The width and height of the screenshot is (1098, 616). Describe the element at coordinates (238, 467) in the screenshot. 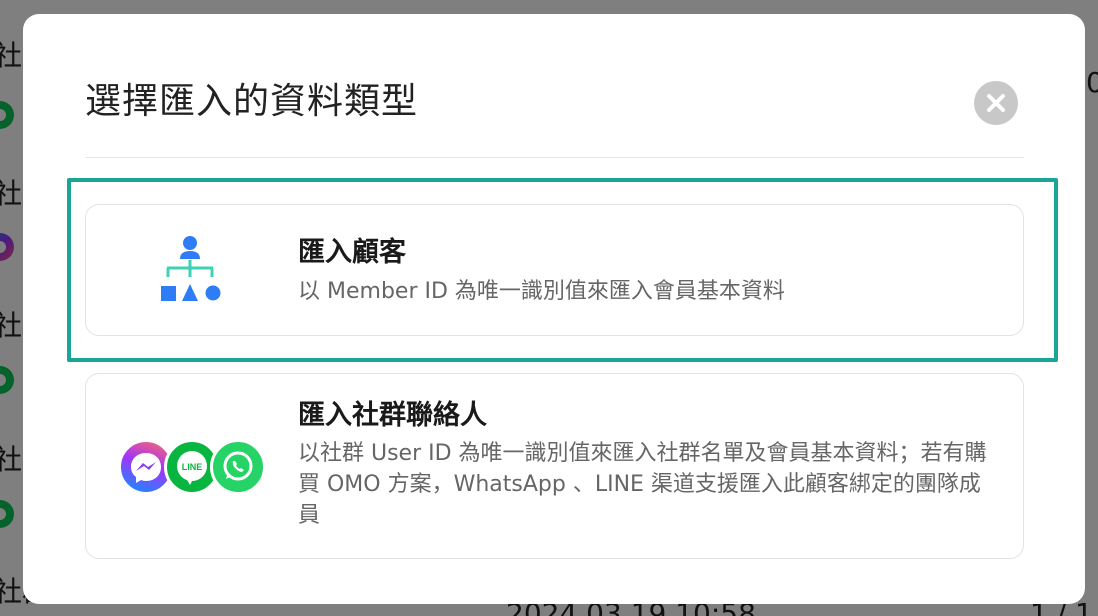

I see `whatsapp-icon` at that location.